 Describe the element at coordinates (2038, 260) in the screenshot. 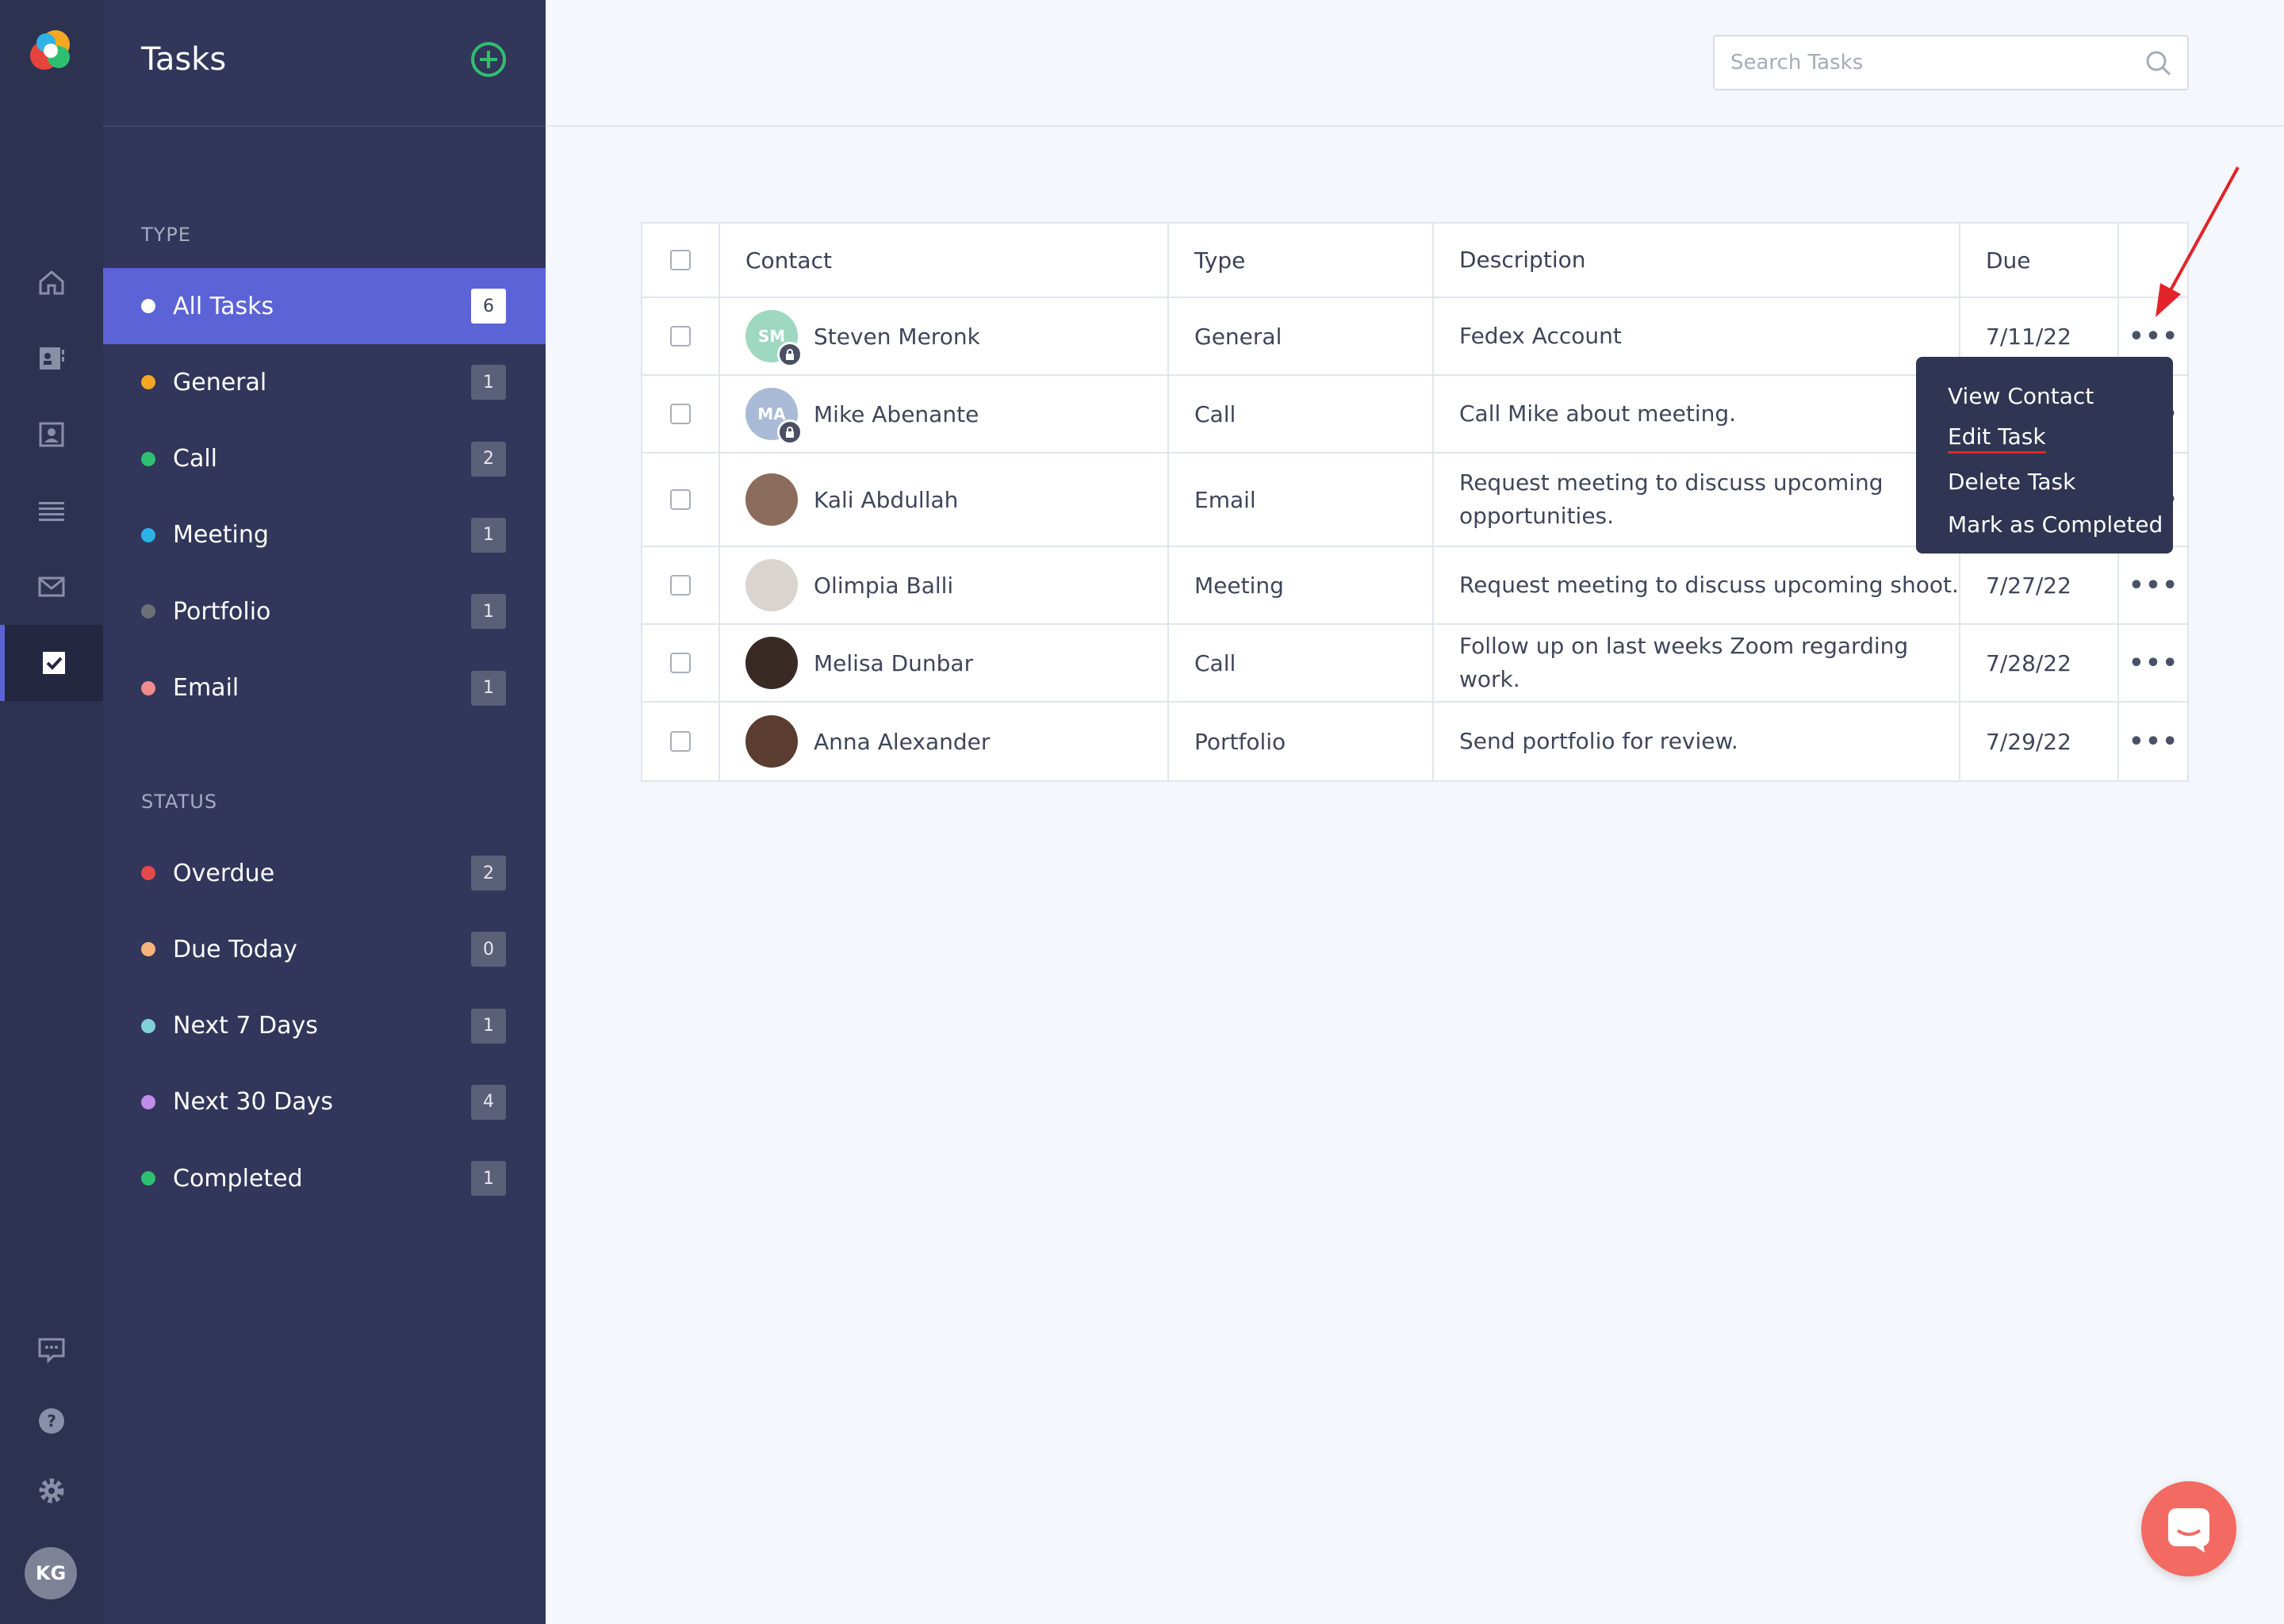

I see `header-due: Due` at that location.